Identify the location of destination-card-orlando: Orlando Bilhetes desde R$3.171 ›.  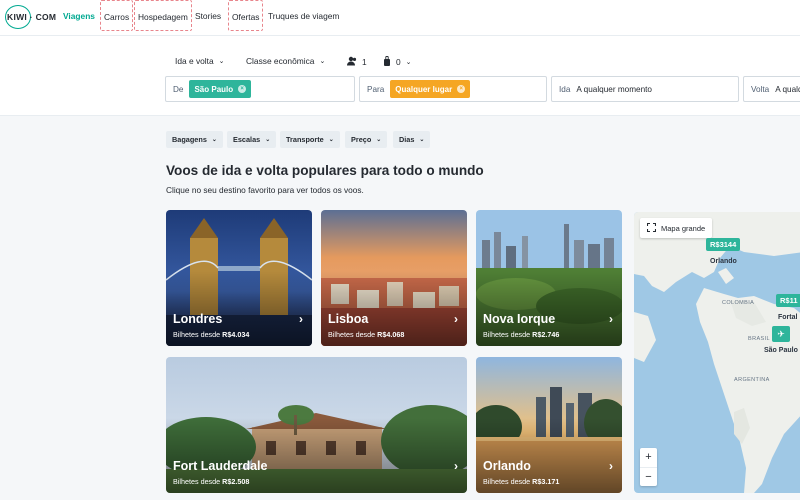
(549, 425).